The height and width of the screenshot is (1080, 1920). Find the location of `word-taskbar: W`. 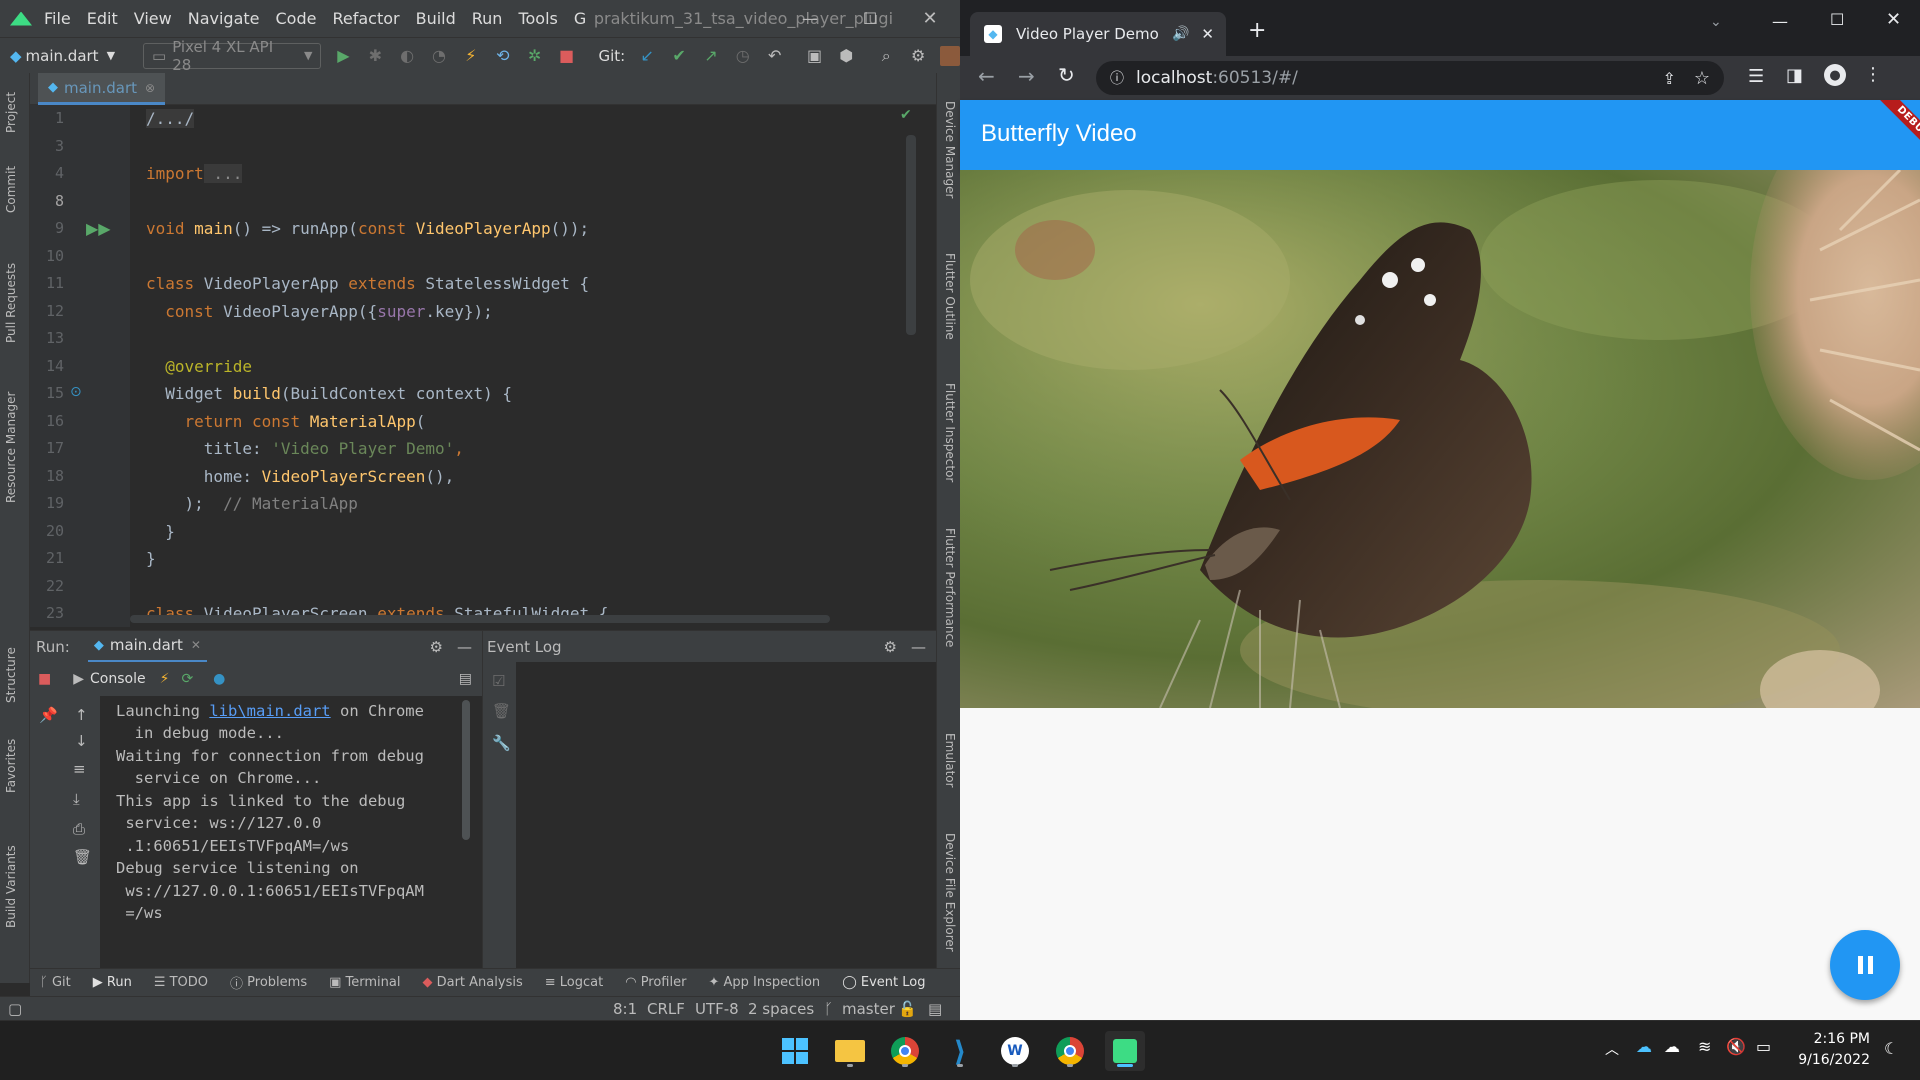

word-taskbar: W is located at coordinates (1015, 1051).